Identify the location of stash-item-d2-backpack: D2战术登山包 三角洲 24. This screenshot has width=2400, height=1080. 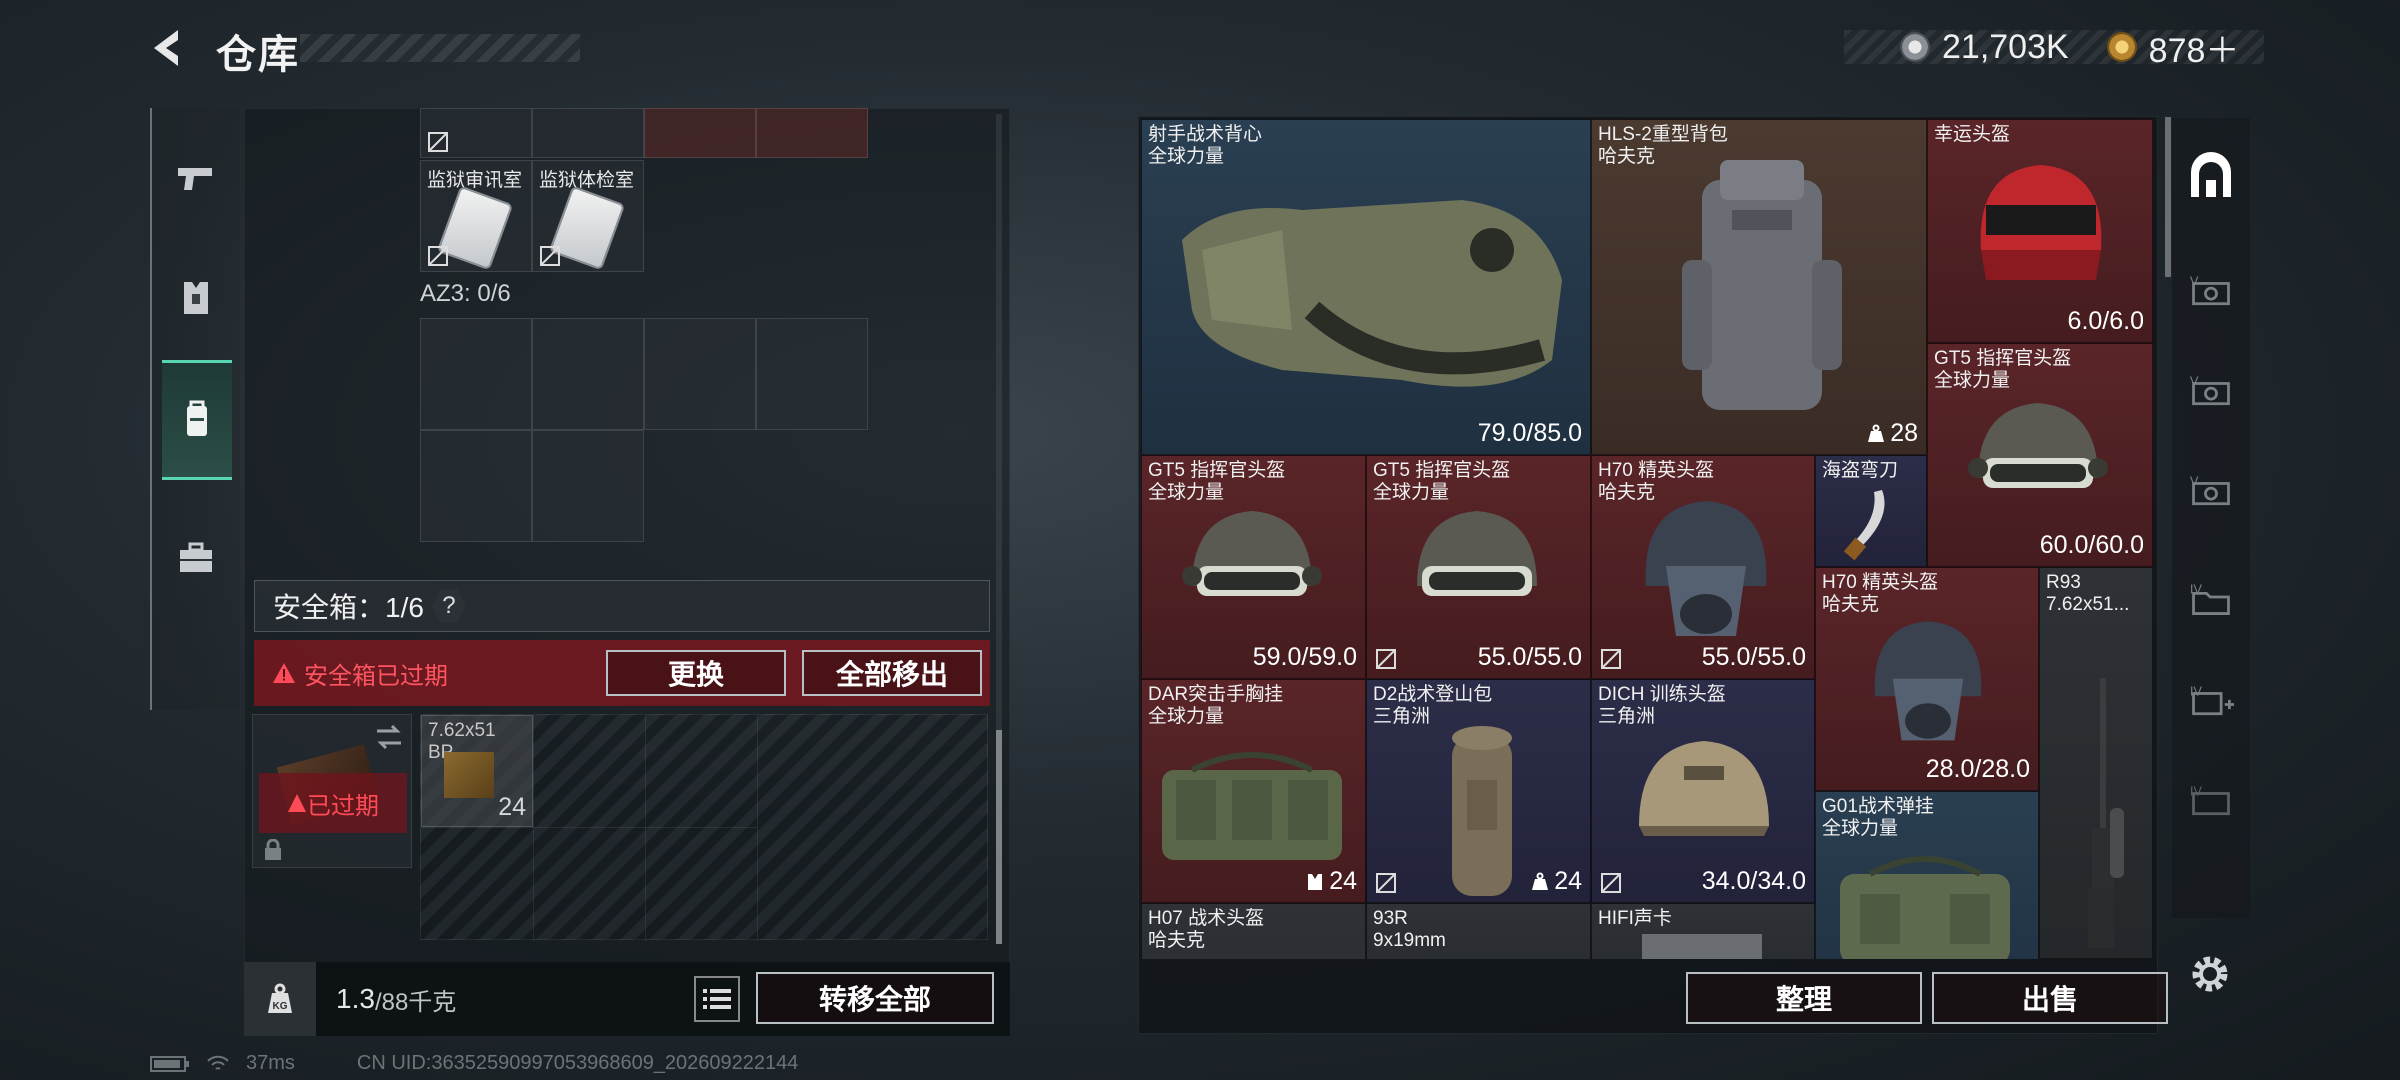
(1478, 791).